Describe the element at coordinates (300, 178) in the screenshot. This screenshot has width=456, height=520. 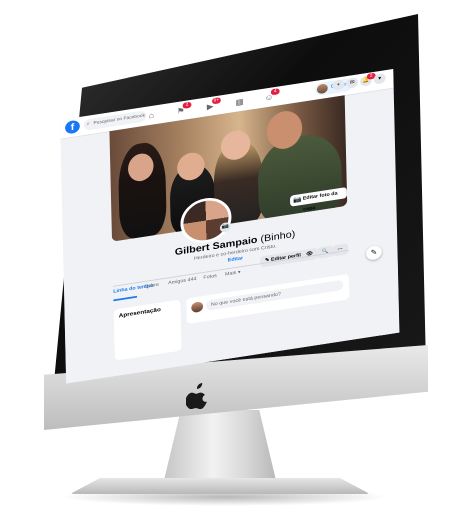
I see `cover-person` at that location.